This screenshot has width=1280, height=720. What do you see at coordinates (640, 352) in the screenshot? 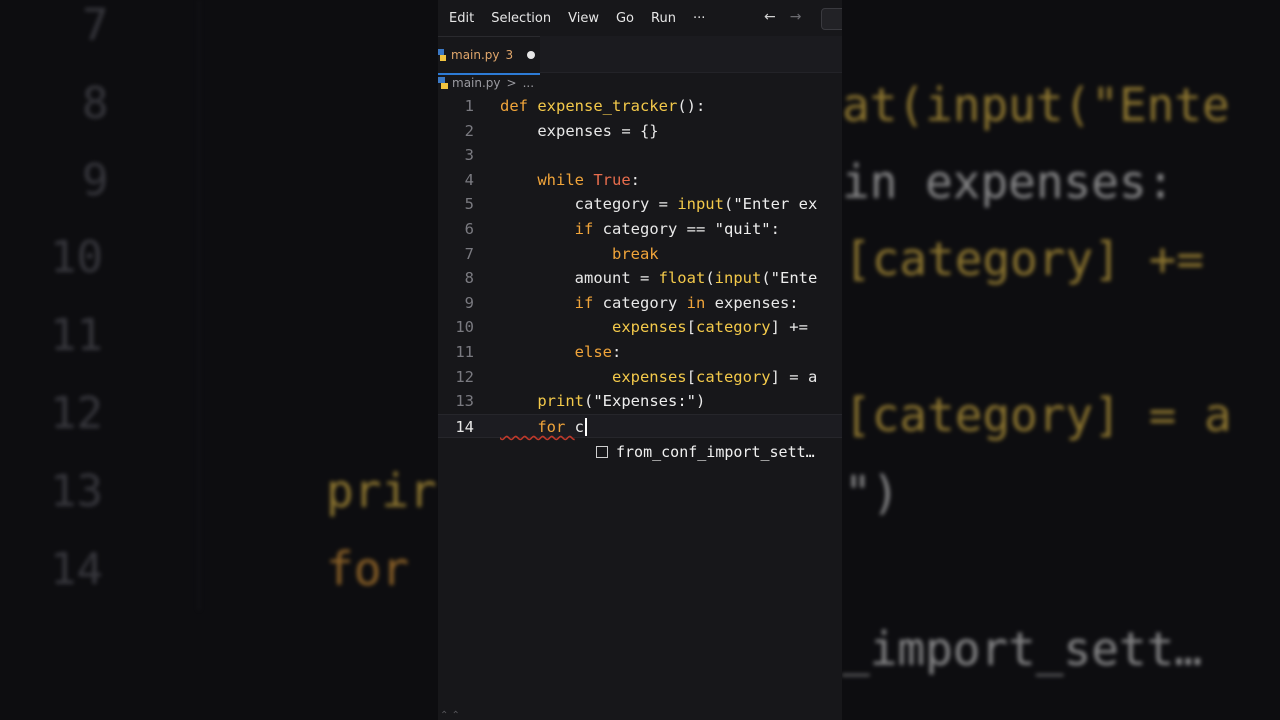
I see `code-line: 11 else:` at bounding box center [640, 352].